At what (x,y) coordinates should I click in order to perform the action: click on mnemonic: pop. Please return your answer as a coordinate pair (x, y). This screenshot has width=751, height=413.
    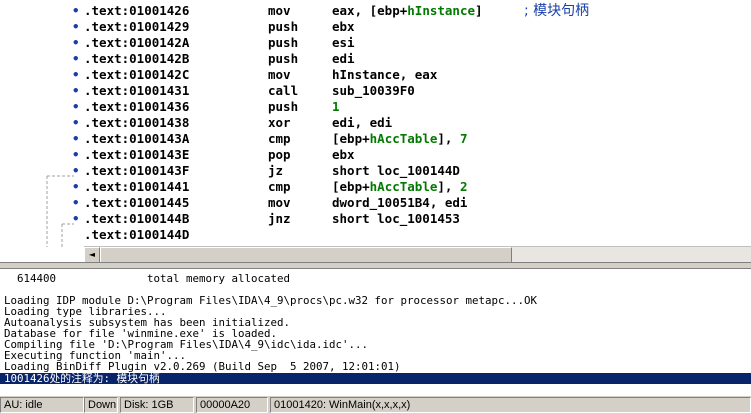
    Looking at the image, I should click on (279, 154).